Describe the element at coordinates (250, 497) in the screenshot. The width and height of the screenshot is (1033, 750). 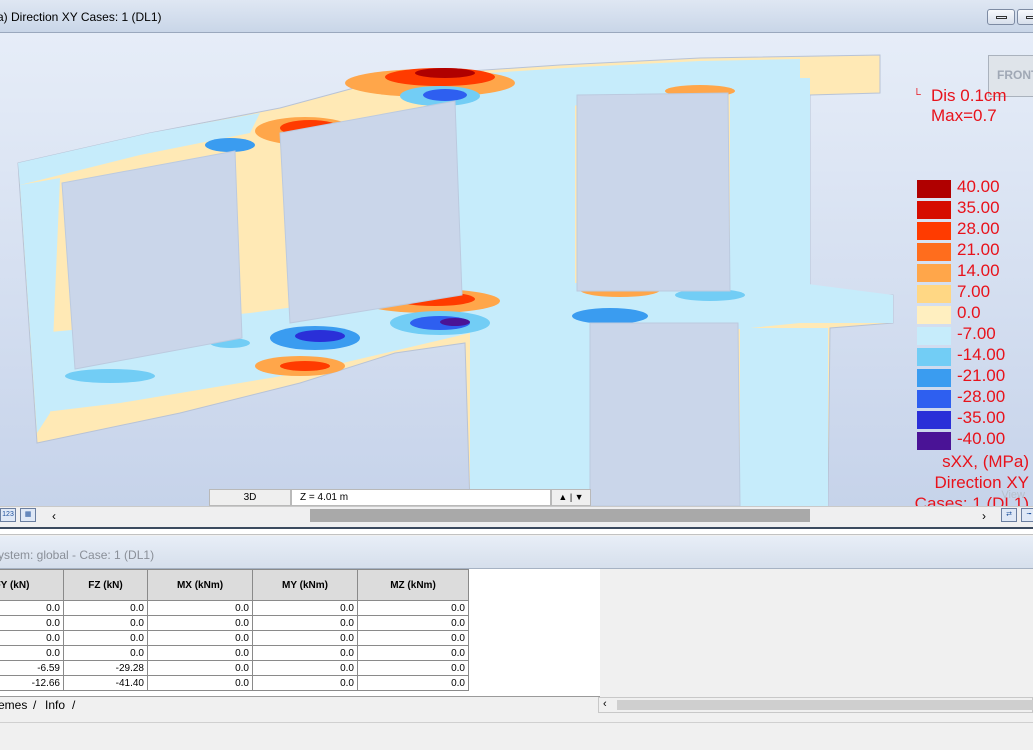
I see `tab-3d: 3D` at that location.